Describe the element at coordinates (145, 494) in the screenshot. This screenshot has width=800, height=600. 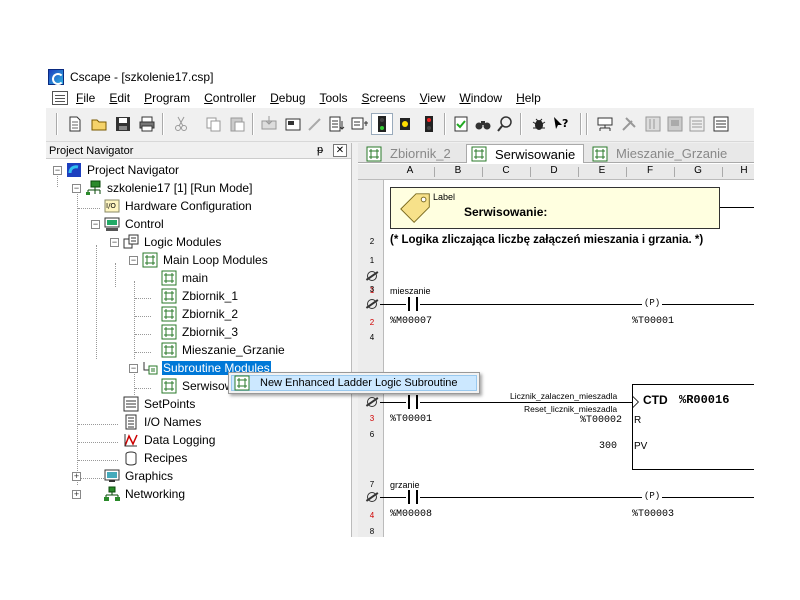
I see `tree-networking: Networking` at that location.